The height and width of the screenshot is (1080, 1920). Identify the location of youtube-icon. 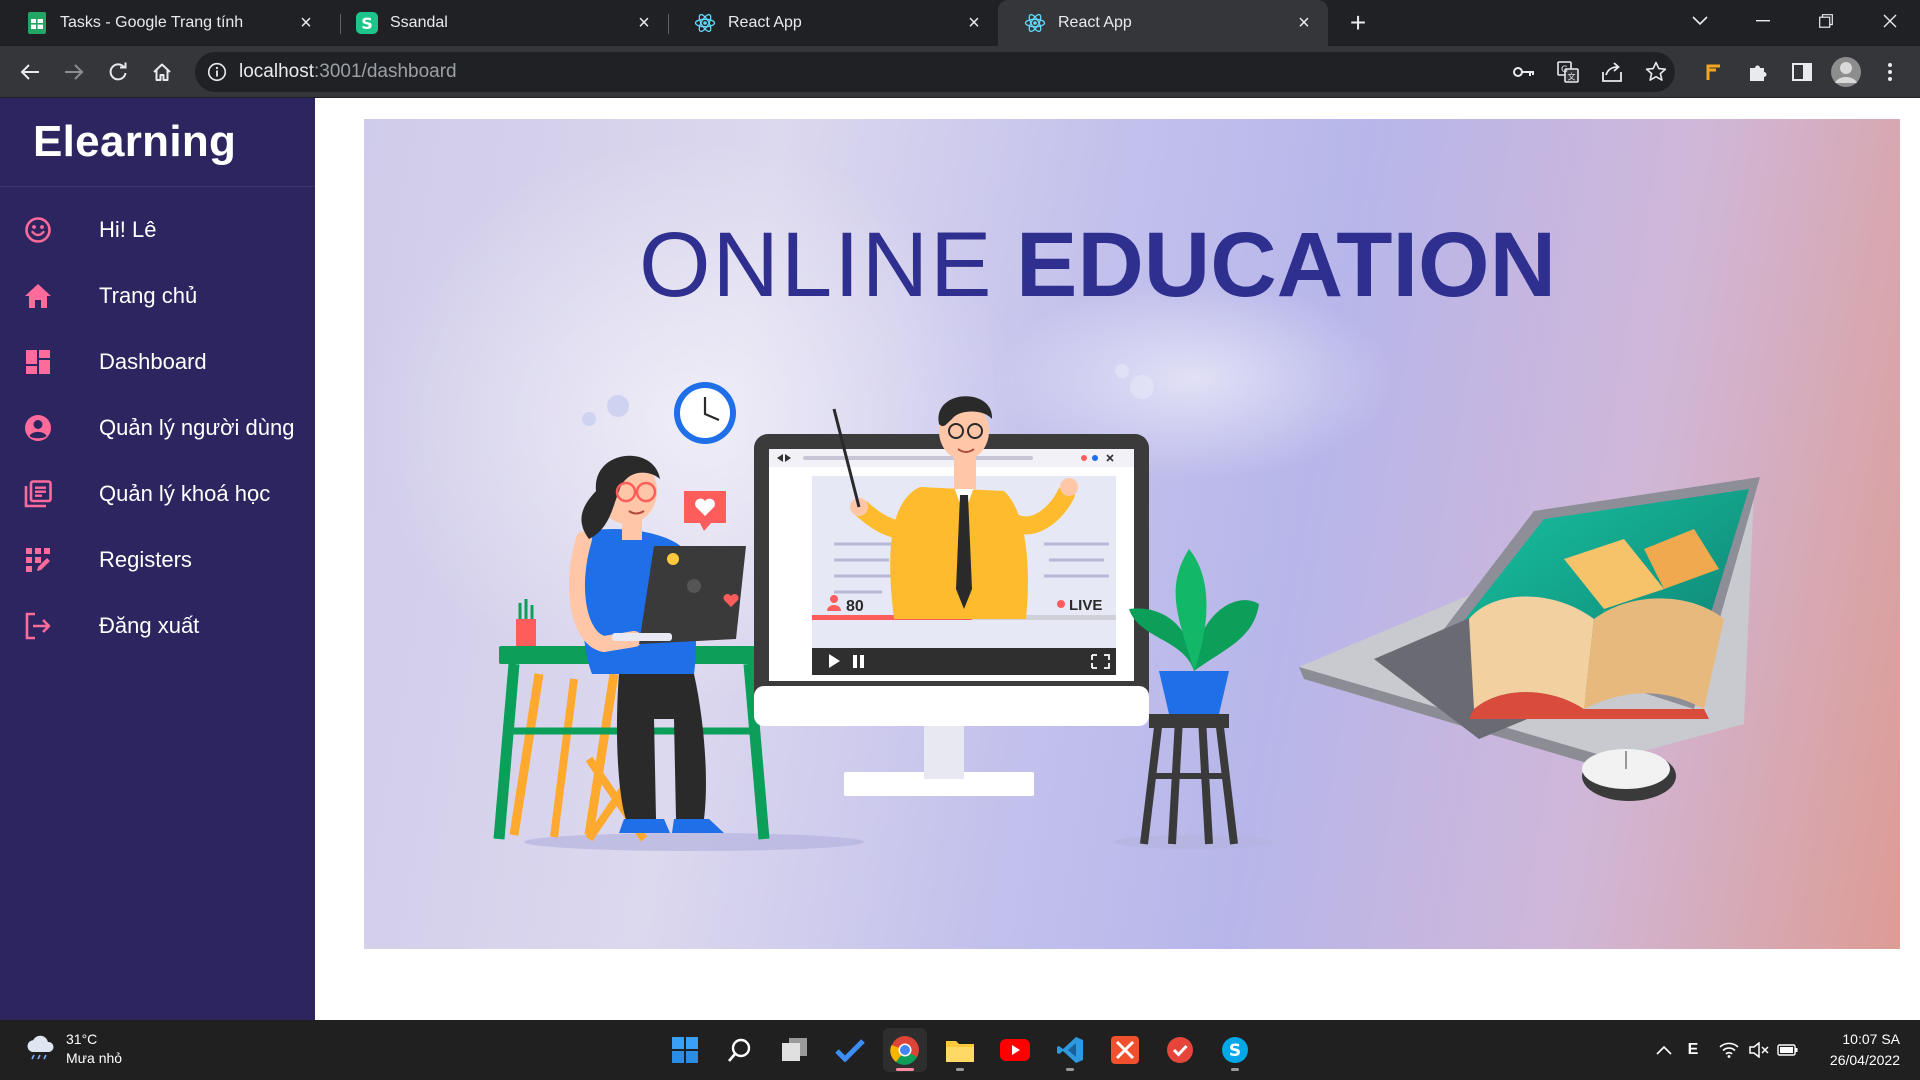
(1015, 1050).